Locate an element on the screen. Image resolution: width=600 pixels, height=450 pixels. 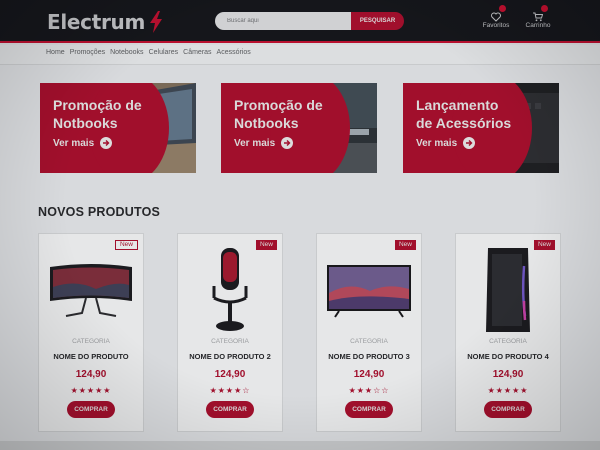
header: Electrum PESQUISAR Favoritos Carrinho is located at coordinates (300, 21).